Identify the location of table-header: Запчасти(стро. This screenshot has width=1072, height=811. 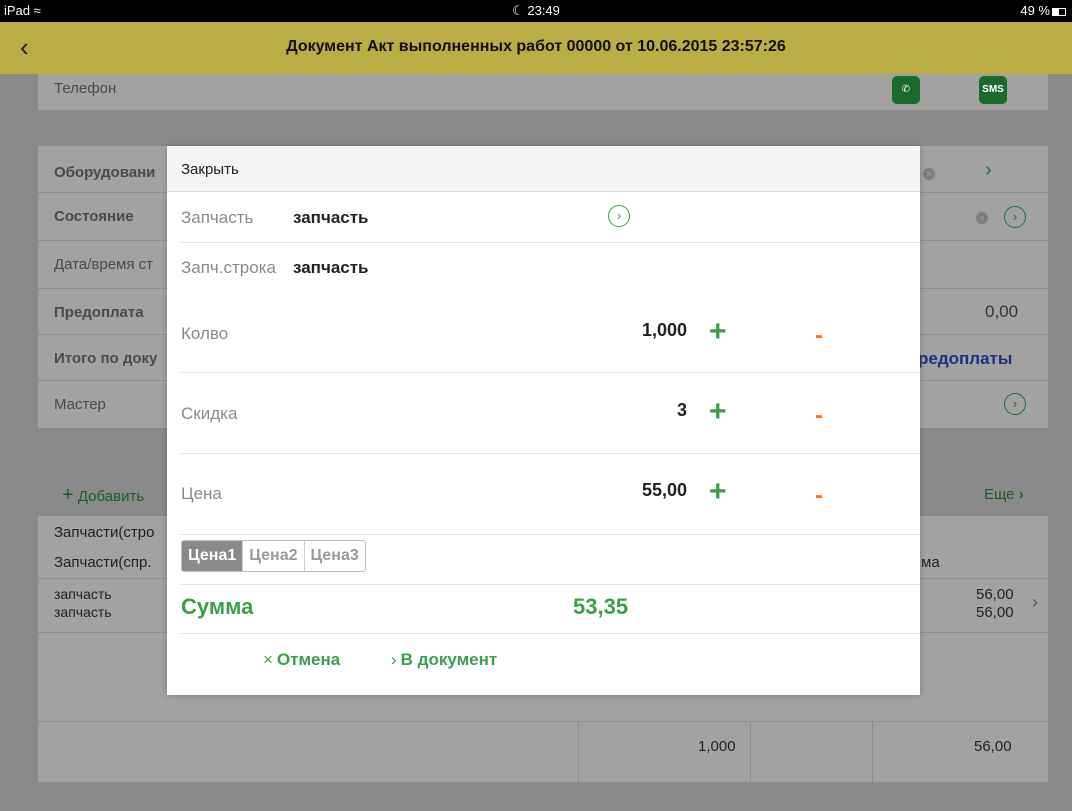
(104, 532).